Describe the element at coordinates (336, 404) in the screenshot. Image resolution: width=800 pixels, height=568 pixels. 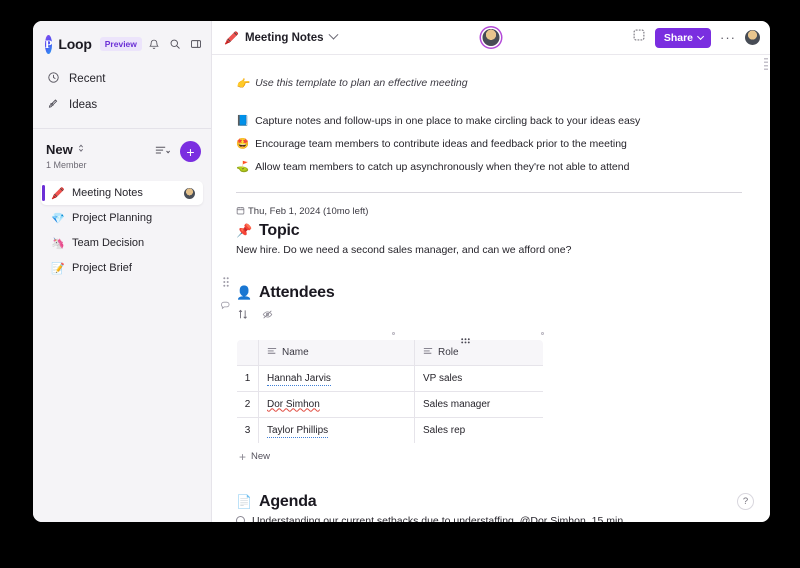
I see `cell-name: Dor Simhon` at that location.